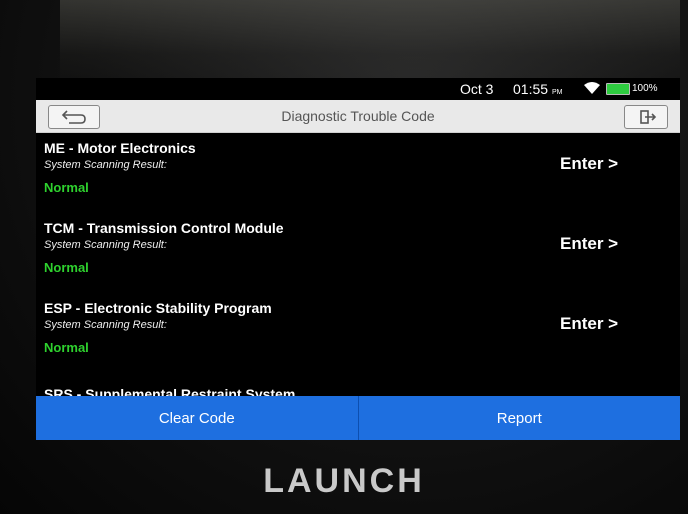  I want to click on status-date: Oct 3, so click(477, 89).